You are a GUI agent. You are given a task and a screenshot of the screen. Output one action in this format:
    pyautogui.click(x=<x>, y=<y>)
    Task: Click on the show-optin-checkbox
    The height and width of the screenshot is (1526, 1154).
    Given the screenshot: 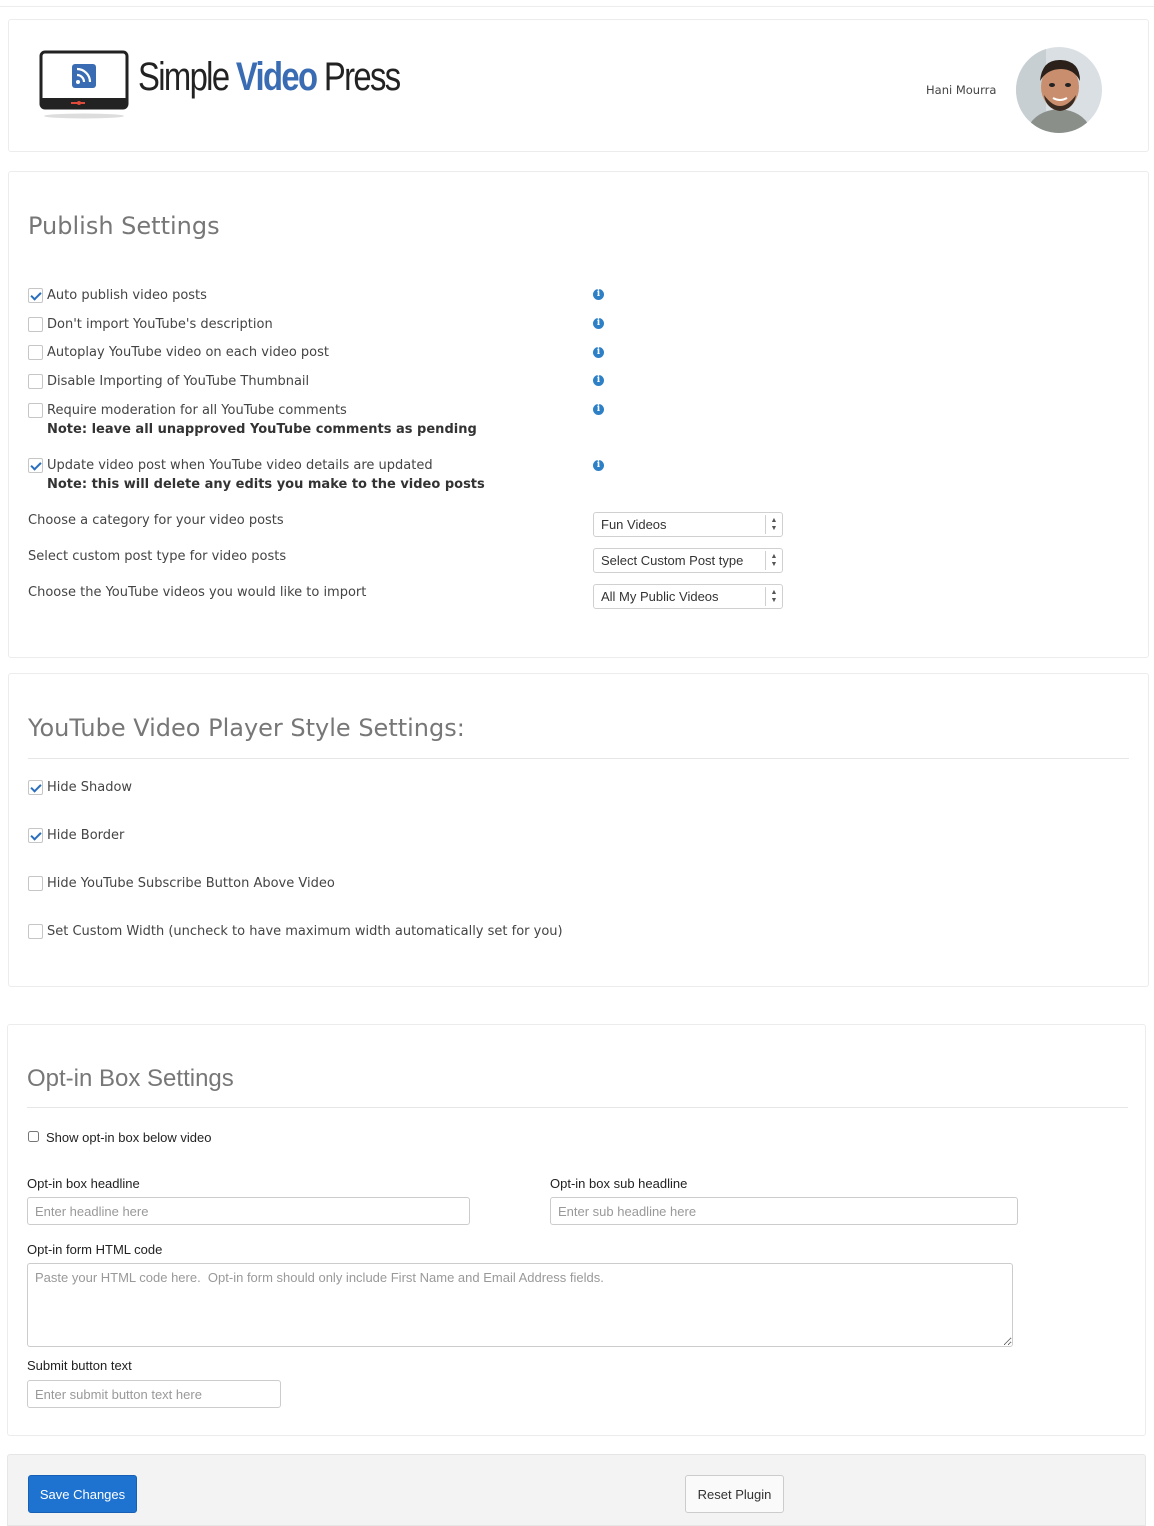 What is the action you would take?
    pyautogui.click(x=33, y=1136)
    